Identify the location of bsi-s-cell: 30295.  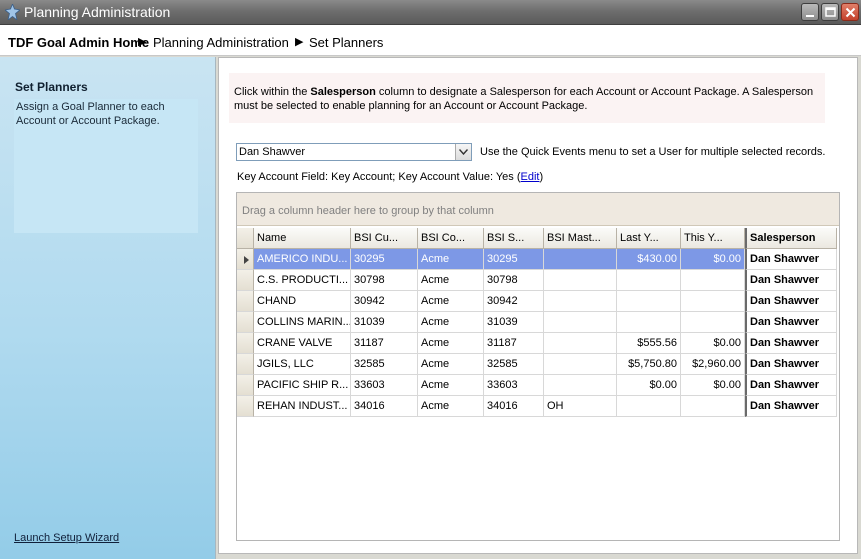
(514, 259).